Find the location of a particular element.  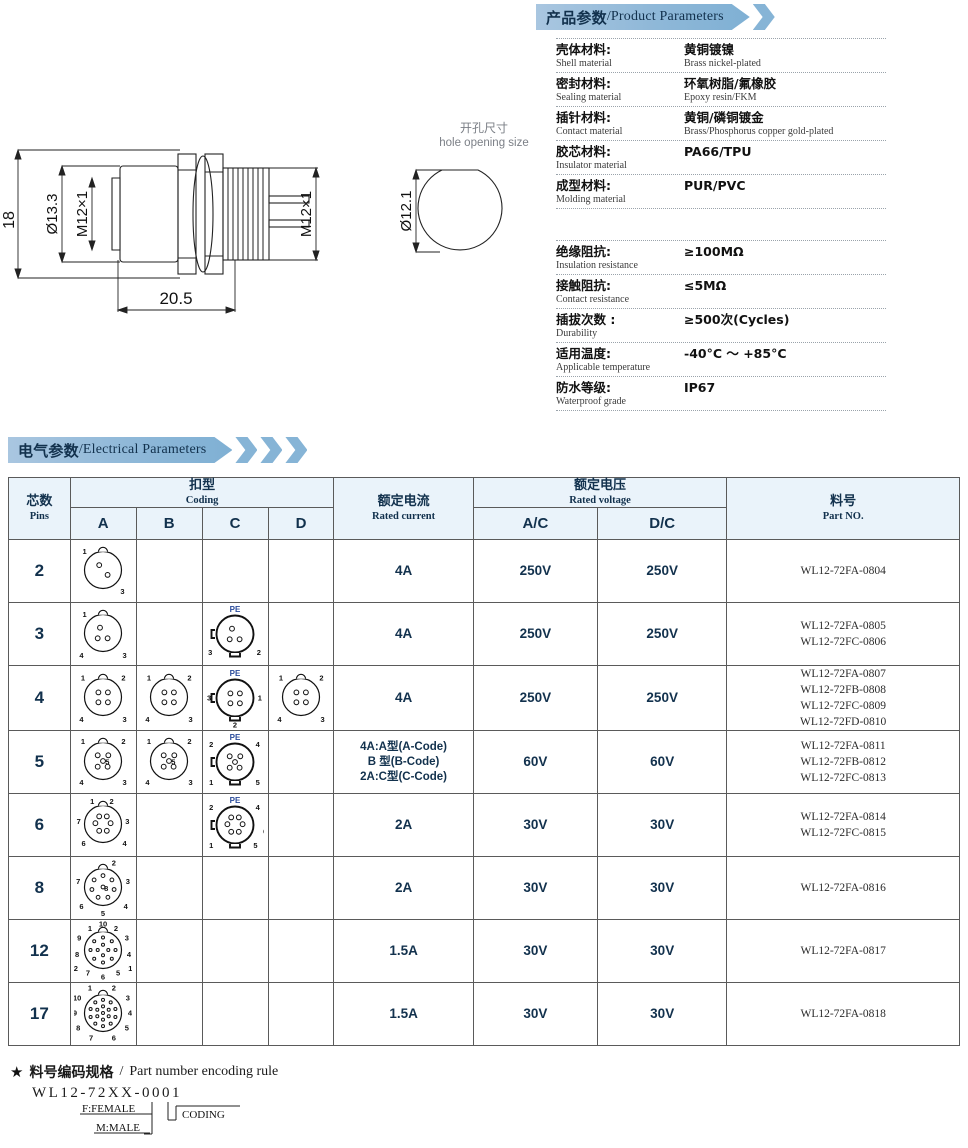

encoding-rule-title: ★ 料号编码规格 / Part number encoding rule is located at coordinates (270, 1072).